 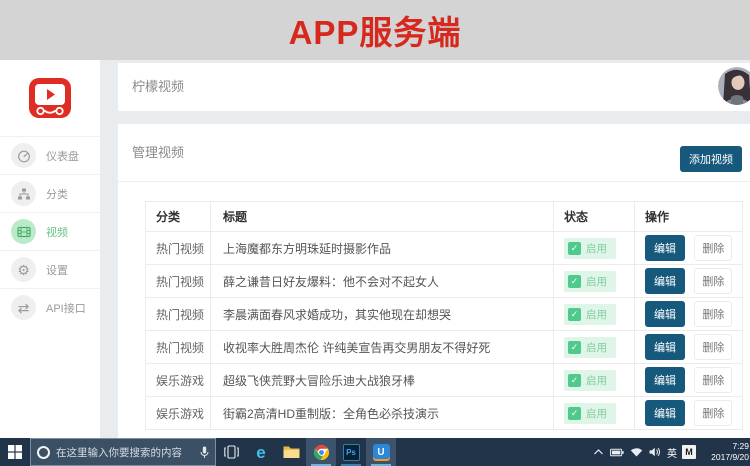 I want to click on add-video-button: 添加视频, so click(x=711, y=159).